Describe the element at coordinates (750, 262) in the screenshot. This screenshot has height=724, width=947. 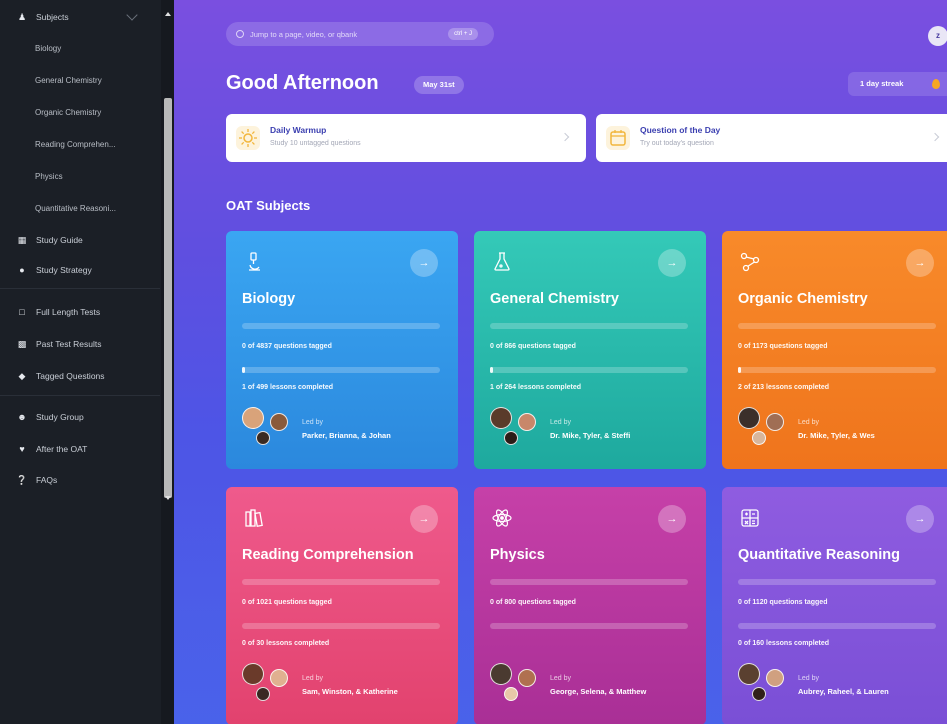
I see `molecule-icon` at that location.